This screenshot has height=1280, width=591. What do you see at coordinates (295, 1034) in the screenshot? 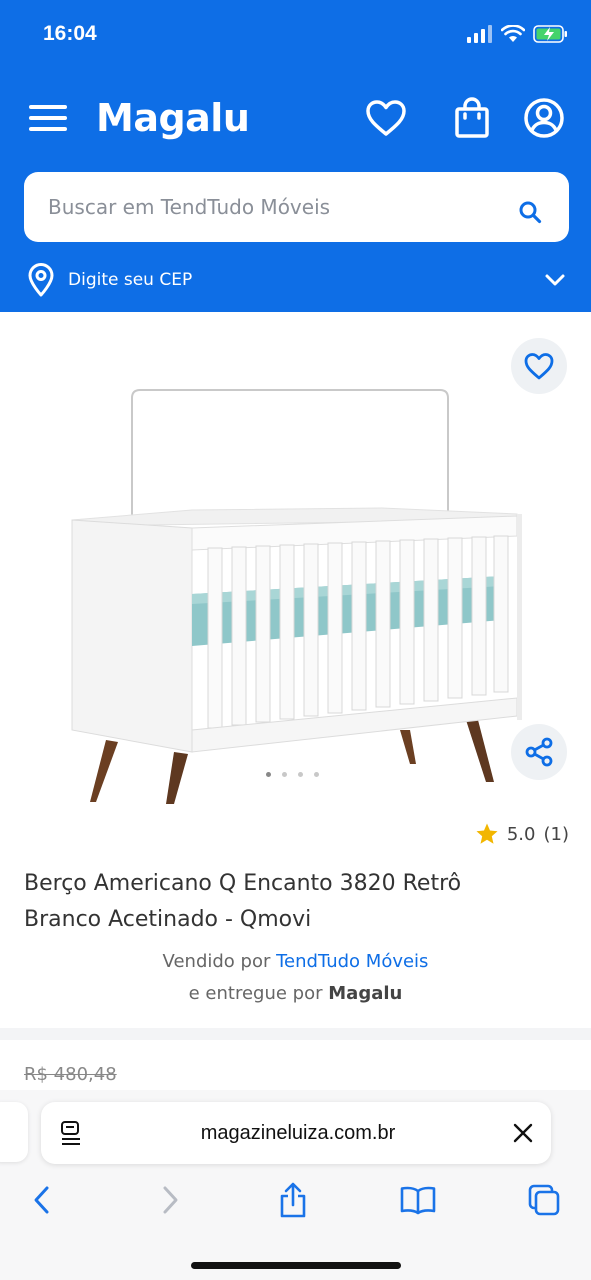
I see `section-divider` at bounding box center [295, 1034].